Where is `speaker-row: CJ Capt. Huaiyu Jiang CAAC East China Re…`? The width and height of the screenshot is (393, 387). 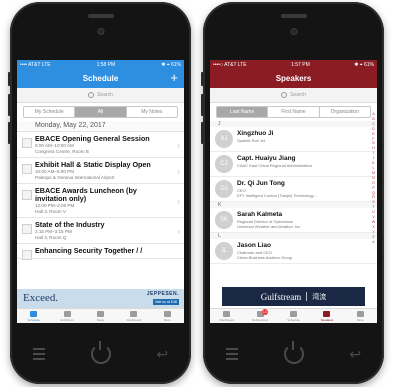 speaker-row: CJ Capt. Huaiyu Jiang CAAC East China Re… is located at coordinates (293, 164).